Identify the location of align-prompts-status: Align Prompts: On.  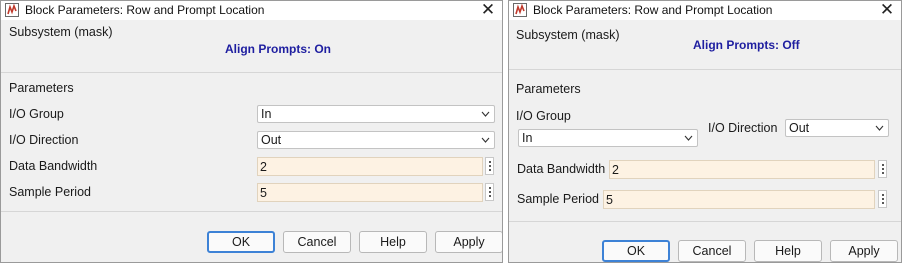
(278, 49).